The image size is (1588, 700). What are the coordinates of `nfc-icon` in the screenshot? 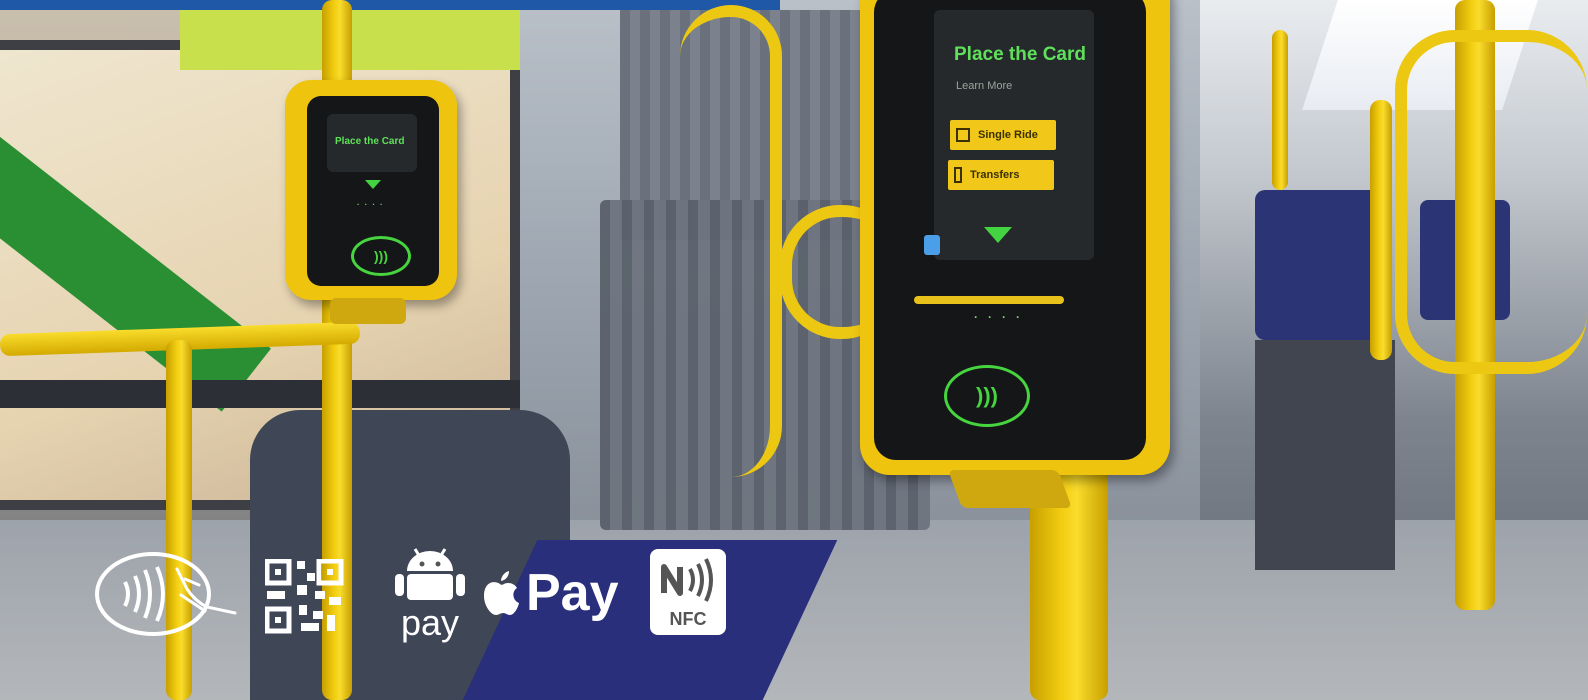 It's located at (687, 580).